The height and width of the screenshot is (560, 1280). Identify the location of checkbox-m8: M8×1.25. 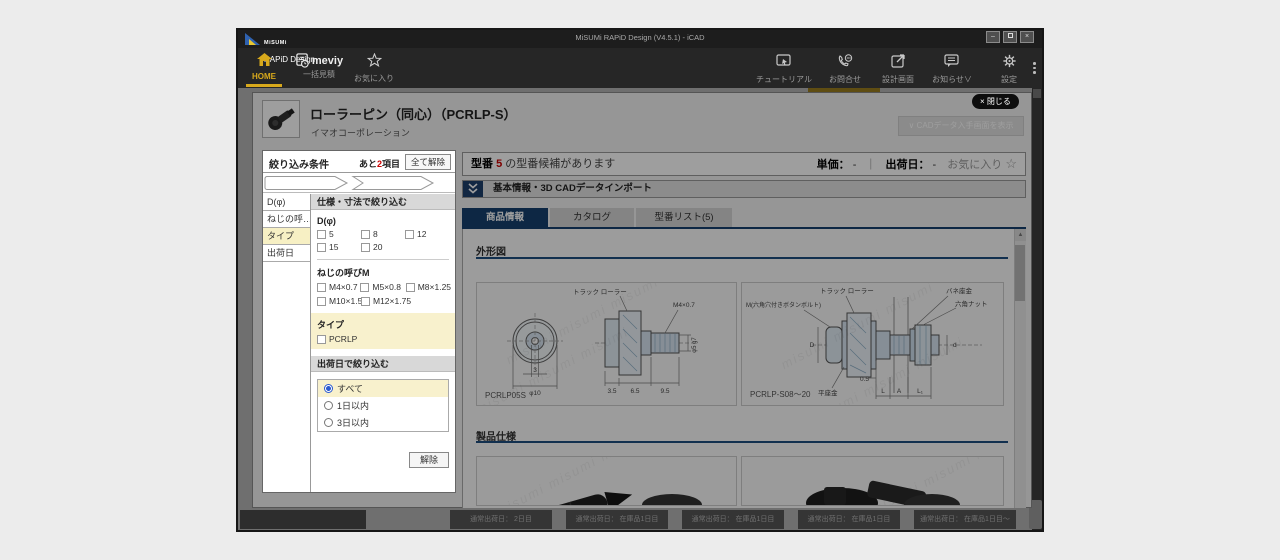
(430, 287).